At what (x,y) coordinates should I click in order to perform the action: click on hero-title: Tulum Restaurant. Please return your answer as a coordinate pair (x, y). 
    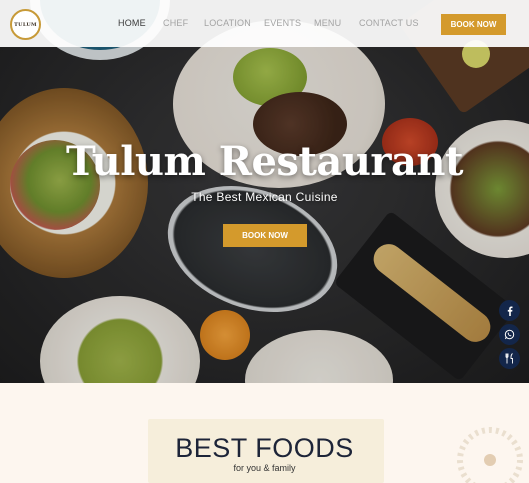
    Looking at the image, I should click on (264, 161).